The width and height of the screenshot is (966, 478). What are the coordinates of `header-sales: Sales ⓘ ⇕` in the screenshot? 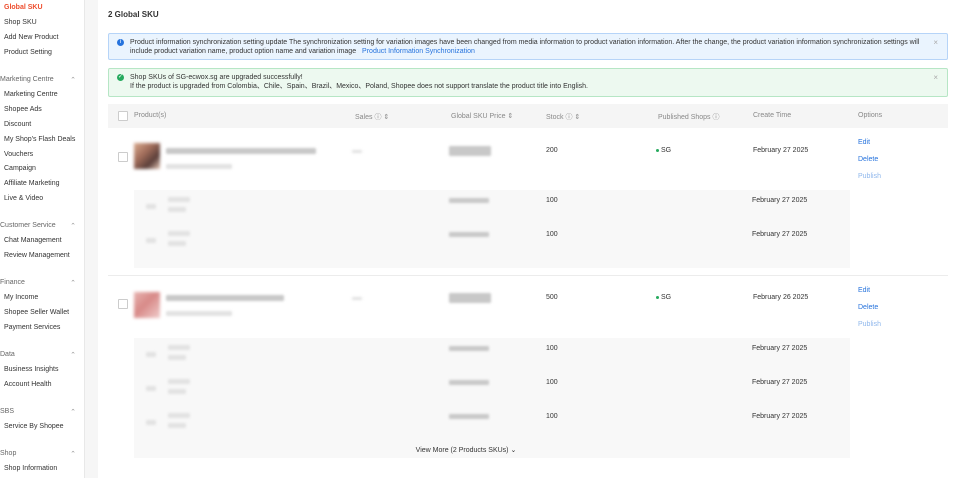 It's located at (372, 117).